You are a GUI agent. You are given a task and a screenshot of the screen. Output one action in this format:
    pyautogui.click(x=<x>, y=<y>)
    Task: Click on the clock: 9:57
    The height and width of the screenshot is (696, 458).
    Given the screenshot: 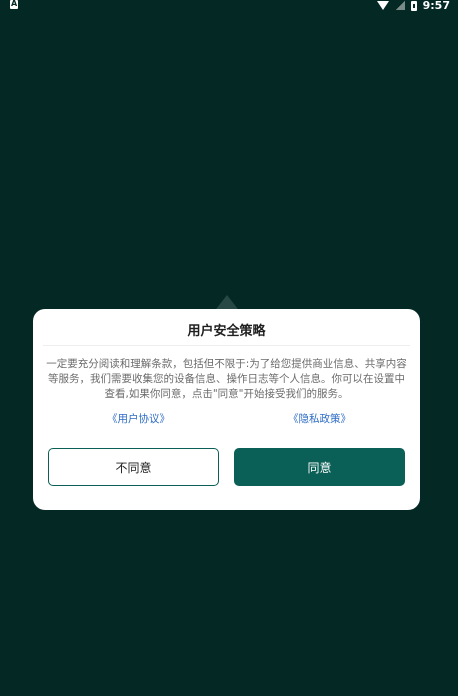 What is the action you would take?
    pyautogui.click(x=436, y=6)
    